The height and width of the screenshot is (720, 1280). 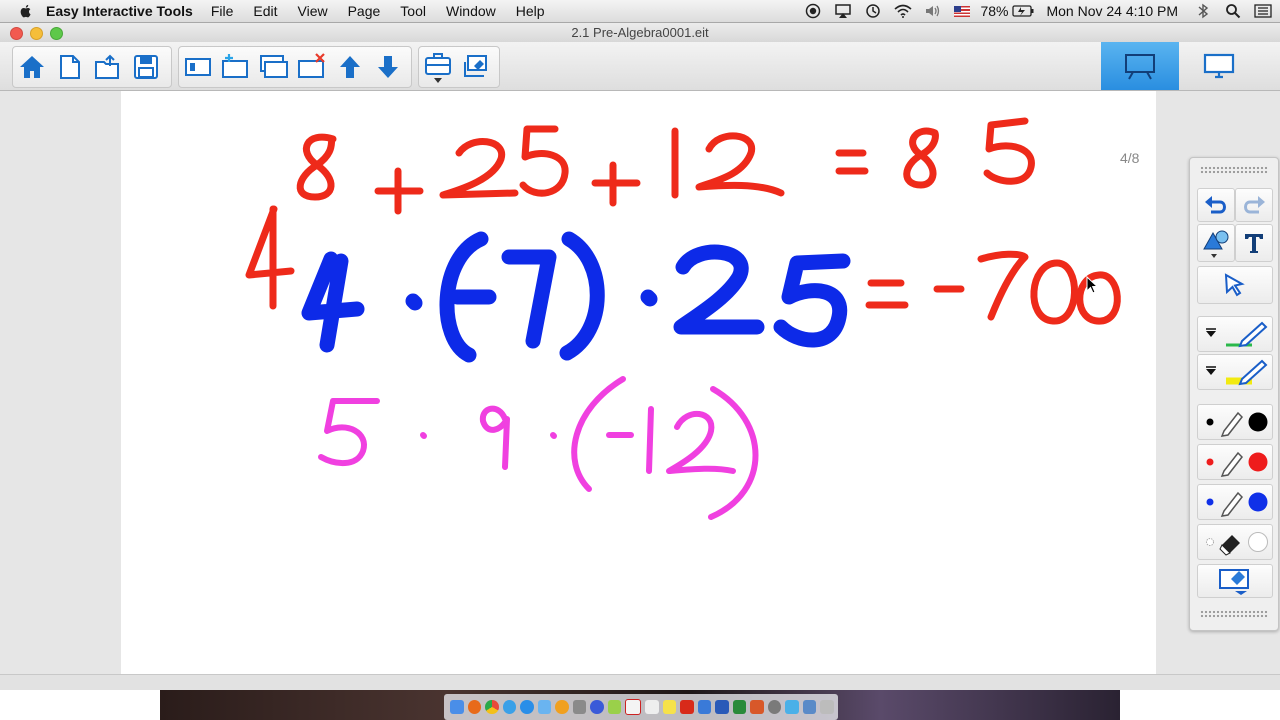 I want to click on tool-palette, so click(x=1234, y=394).